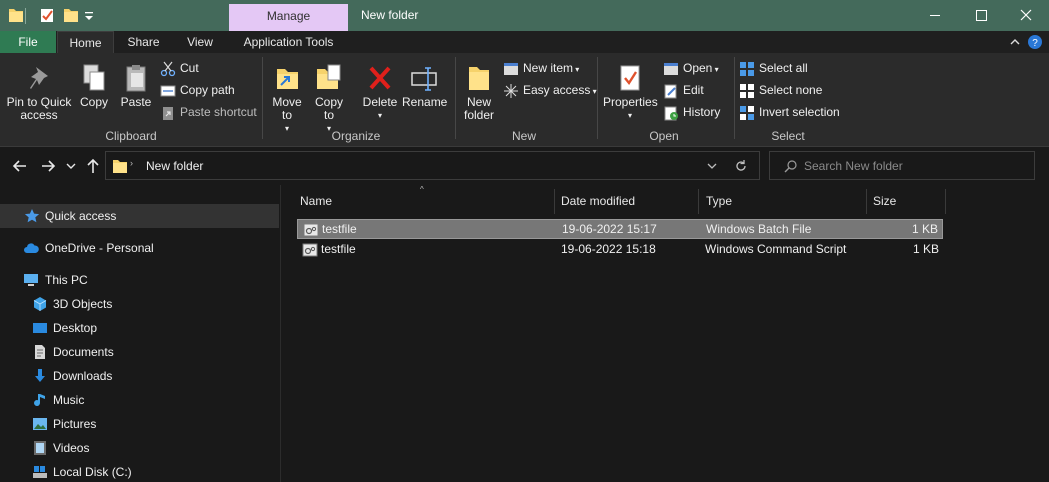 The height and width of the screenshot is (482, 1049). Describe the element at coordinates (71, 15) in the screenshot. I see `new-folder-icon` at that location.